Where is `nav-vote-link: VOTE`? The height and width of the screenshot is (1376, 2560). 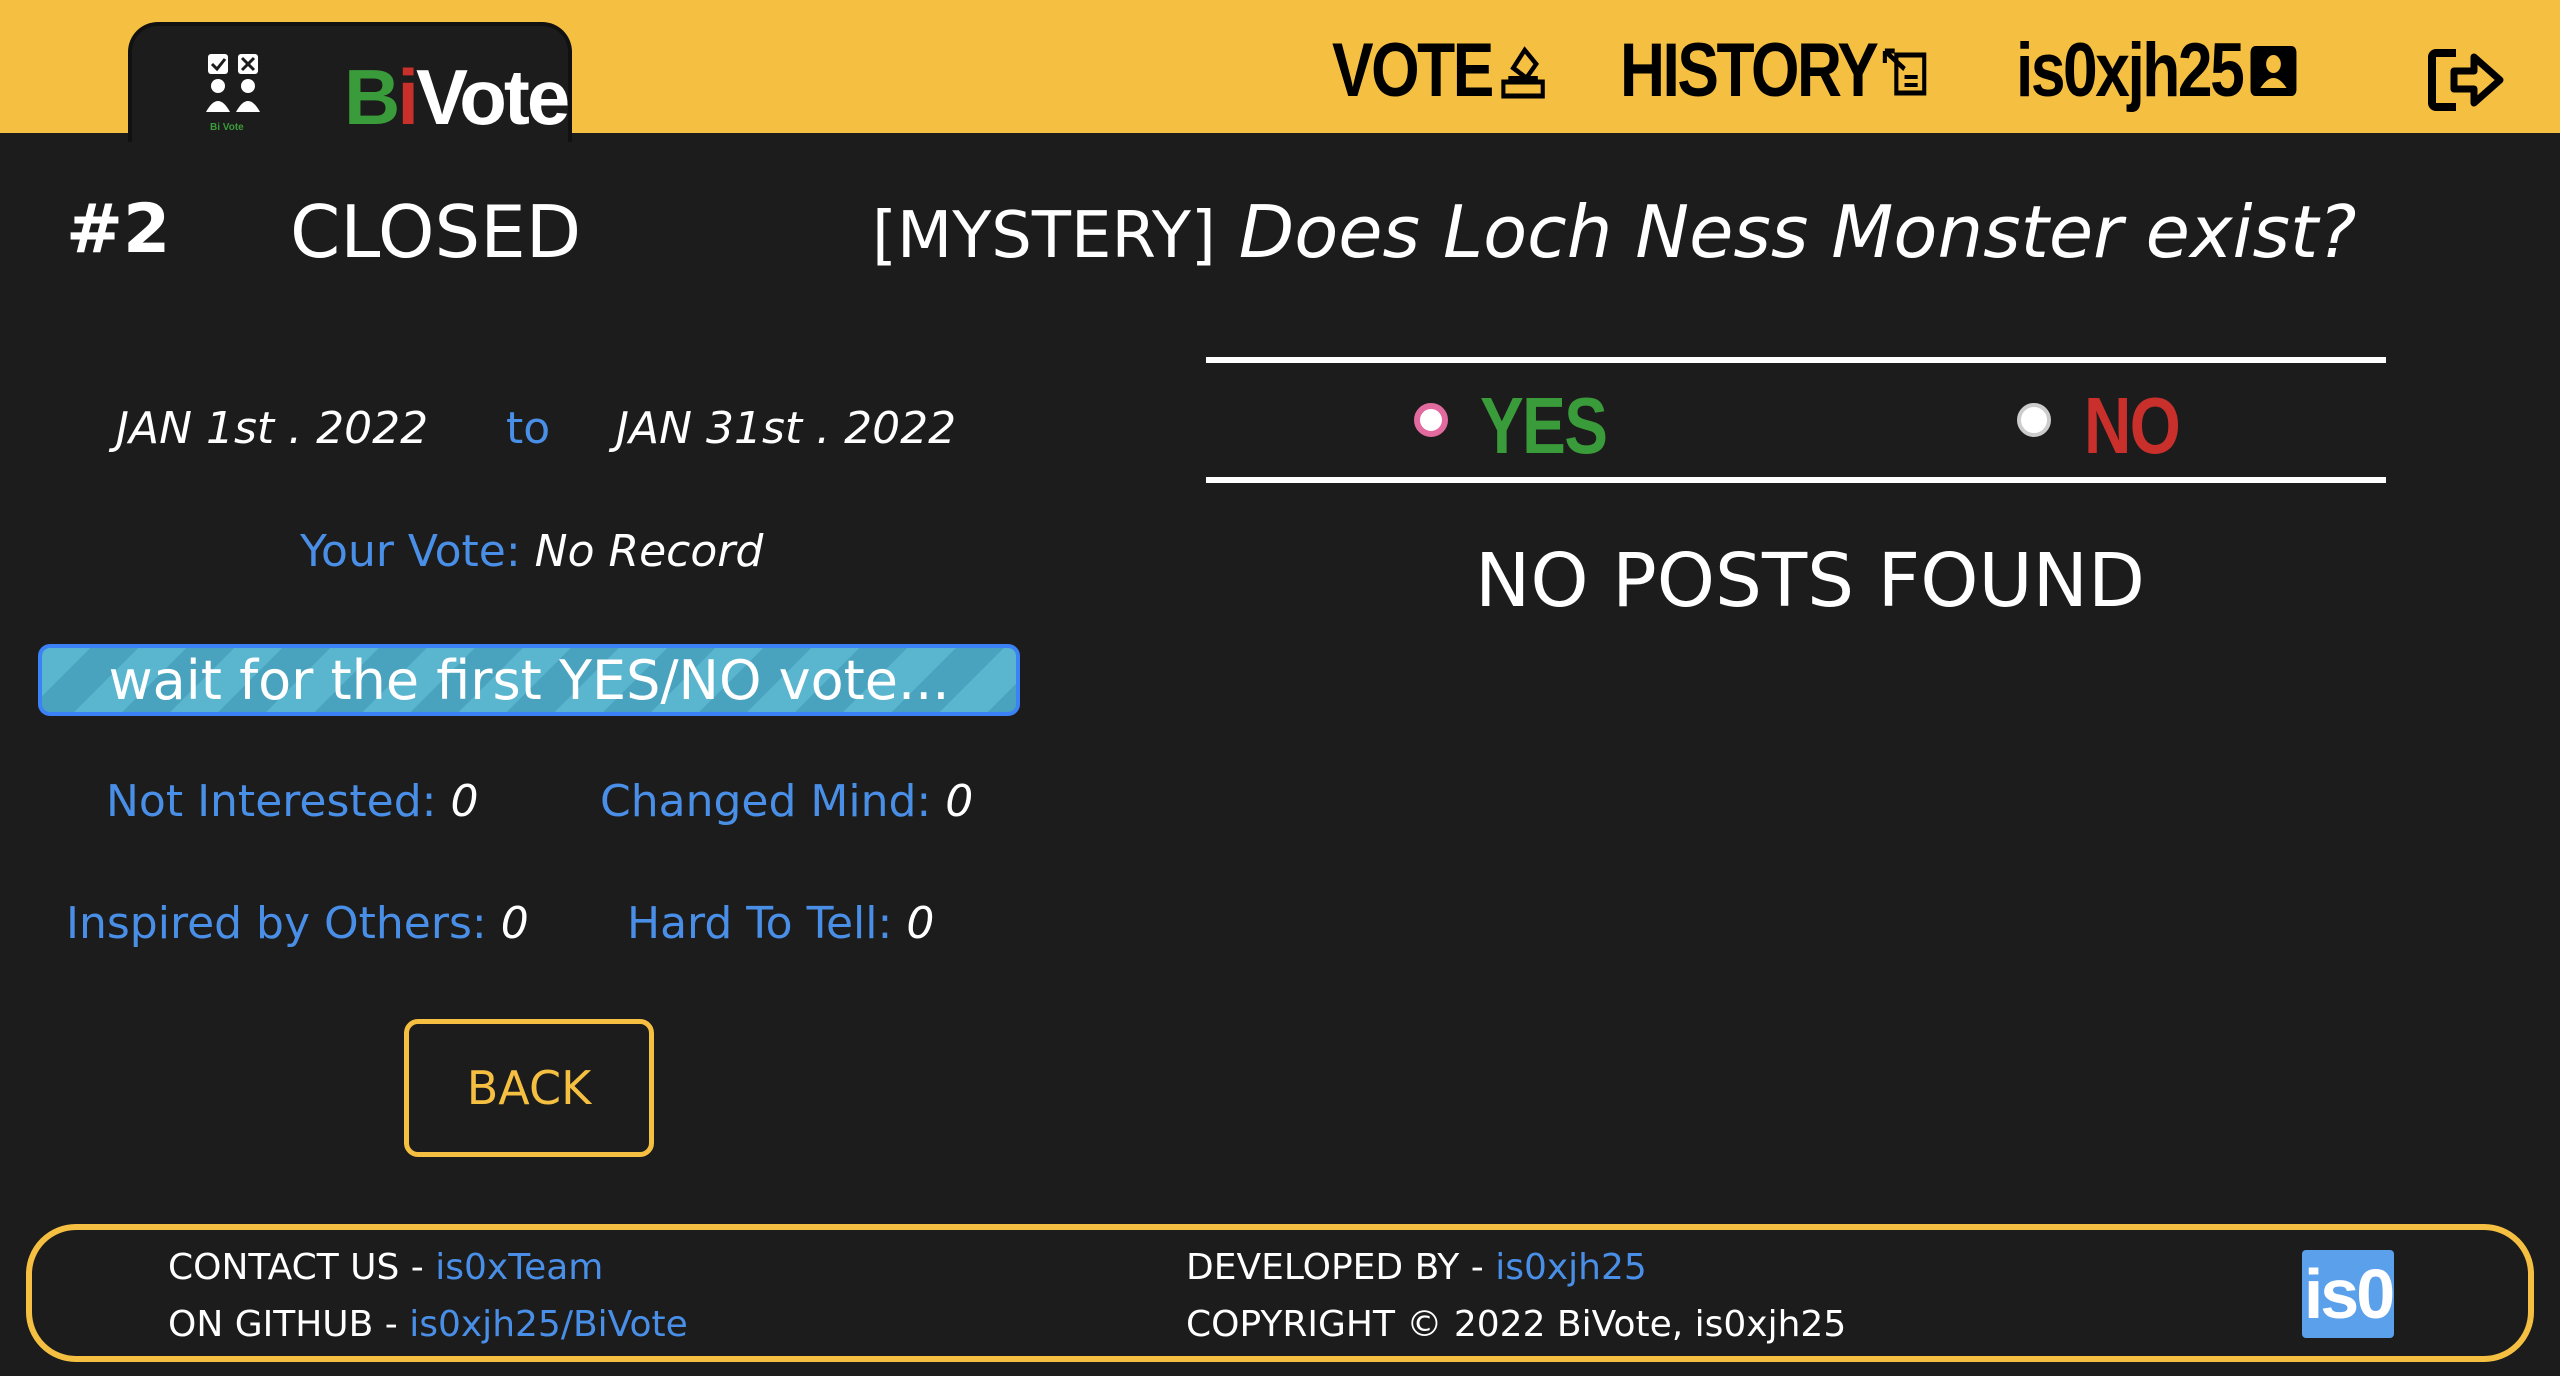 nav-vote-link: VOTE is located at coordinates (1440, 70).